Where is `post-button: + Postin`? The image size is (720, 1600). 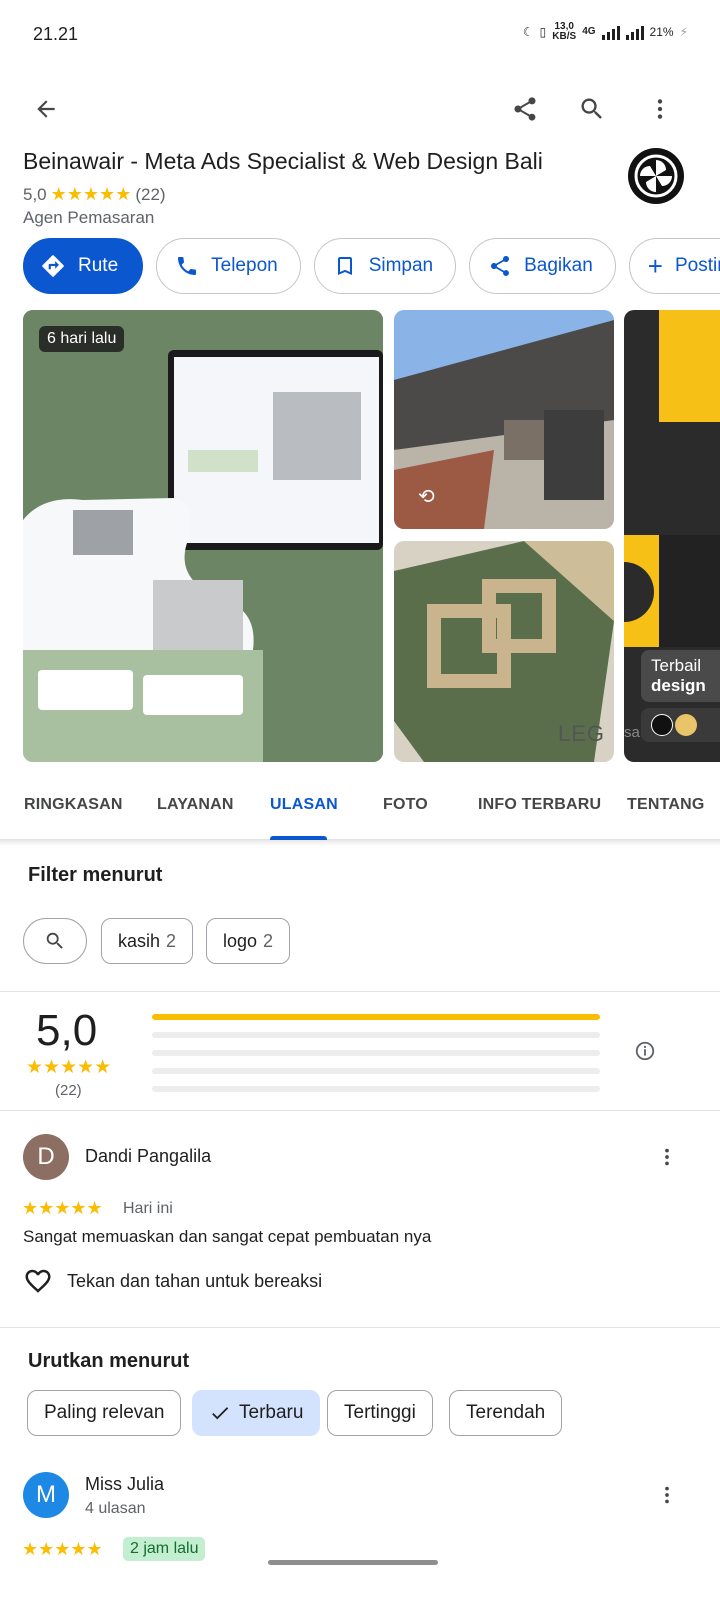 post-button: + Postin is located at coordinates (674, 266).